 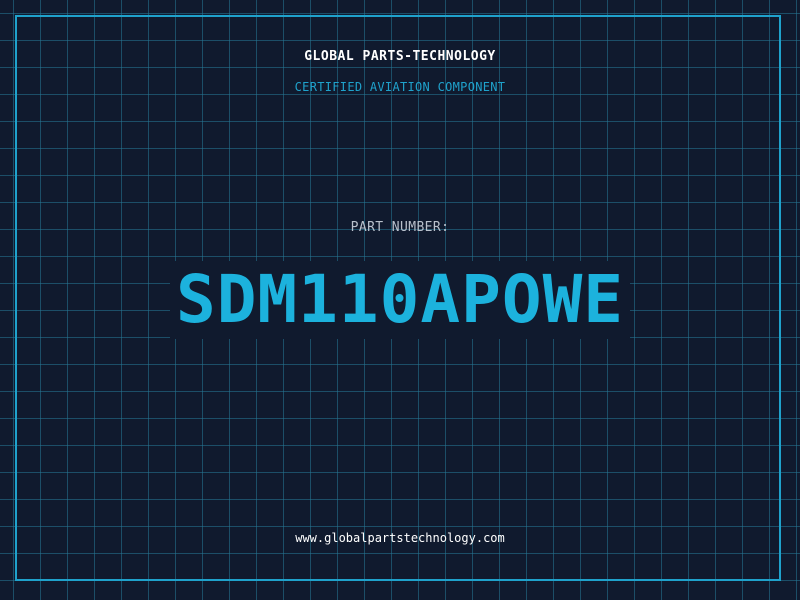 I want to click on company-name: GLOBAL PARTS-TECHNOLOGY, so click(x=400, y=56).